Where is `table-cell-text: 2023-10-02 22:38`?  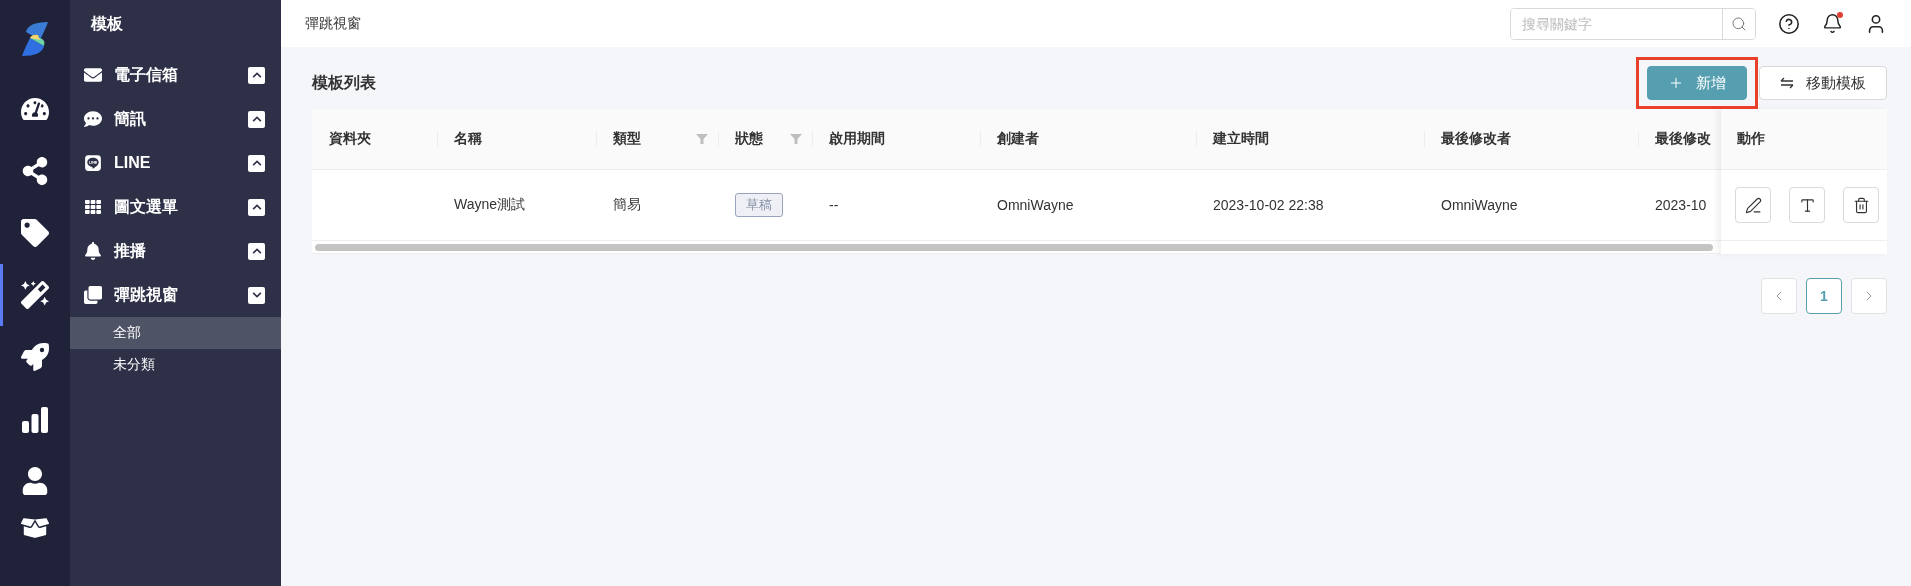
table-cell-text: 2023-10-02 22:38 is located at coordinates (1269, 205).